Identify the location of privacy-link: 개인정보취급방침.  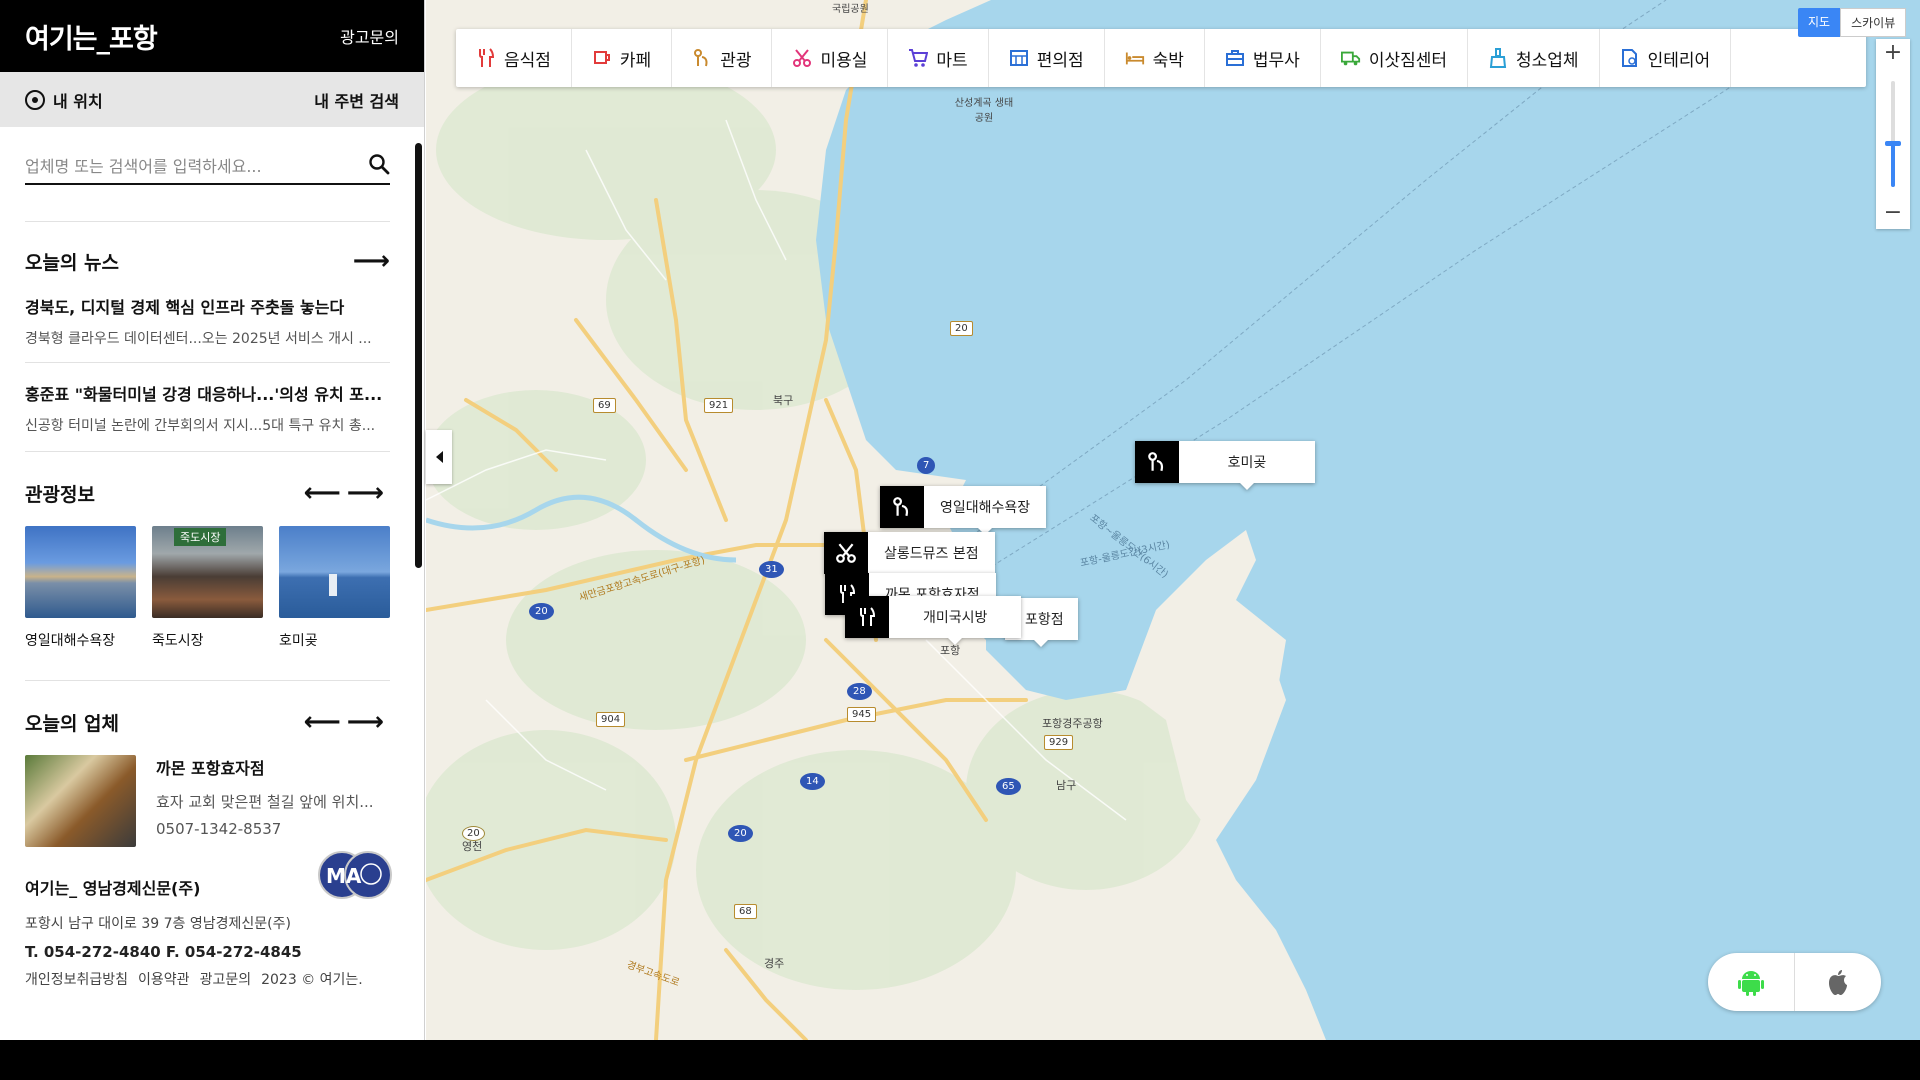
(76, 979).